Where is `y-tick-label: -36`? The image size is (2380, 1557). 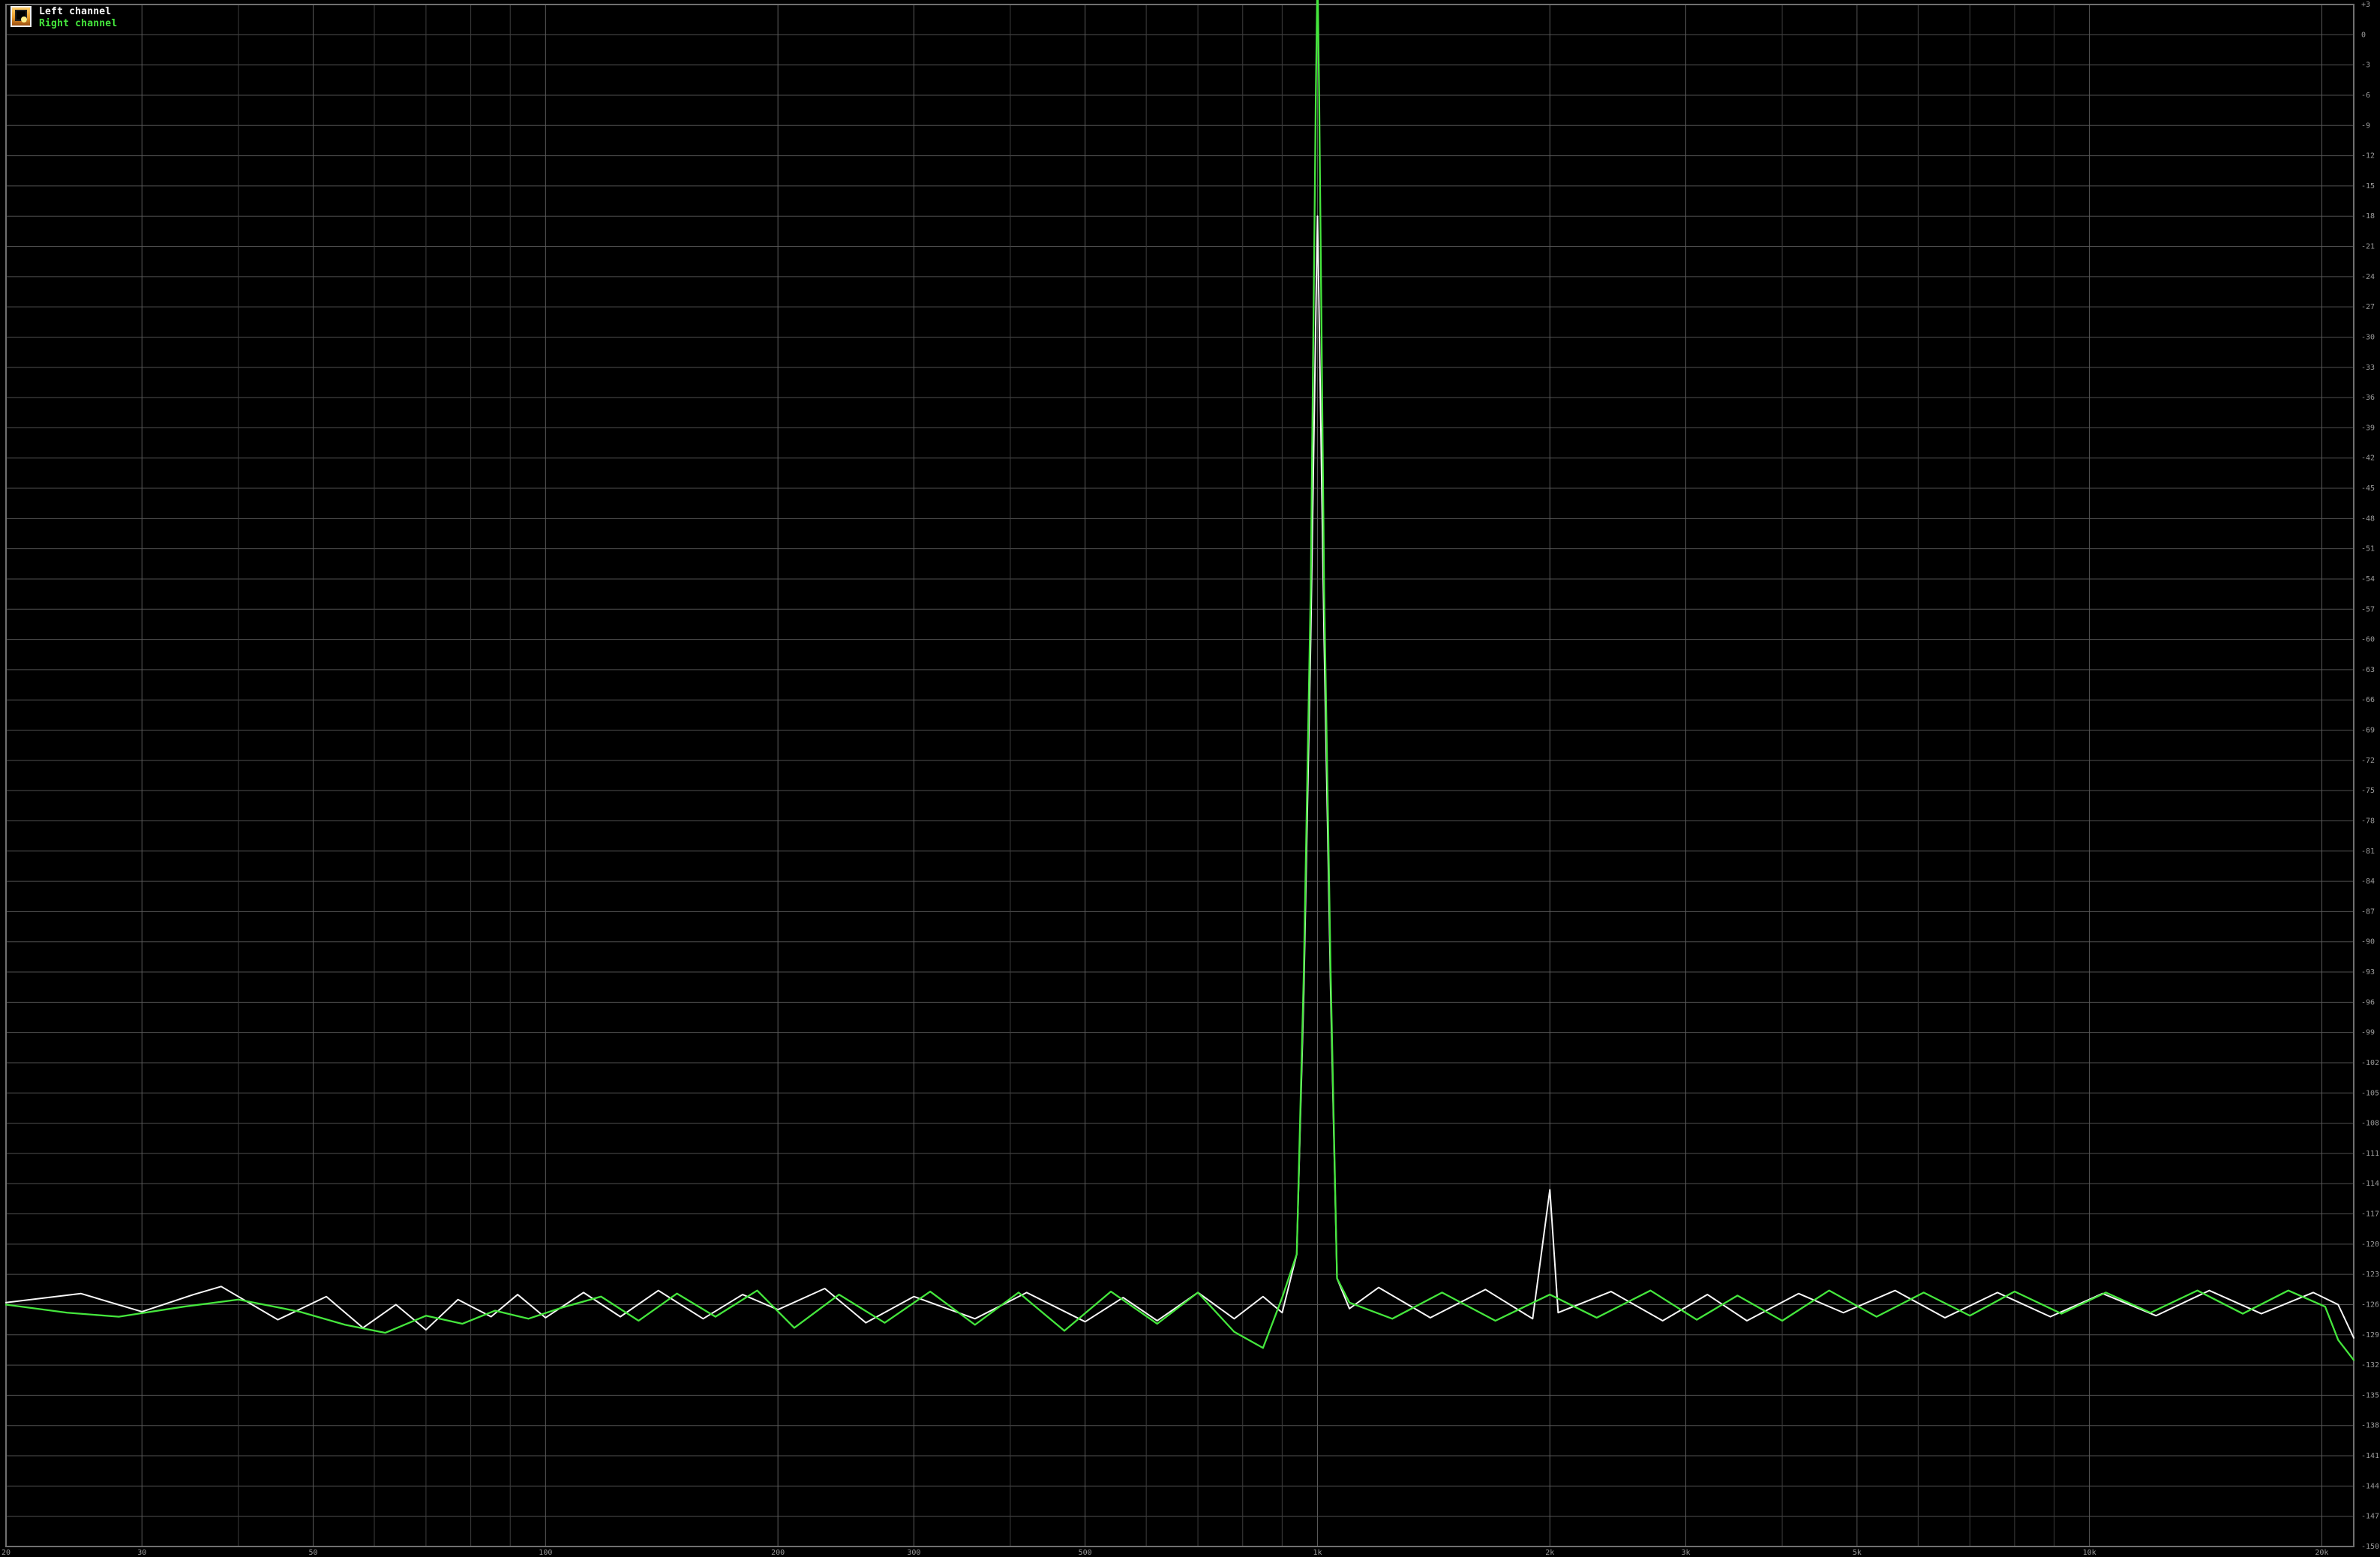
y-tick-label: -36 is located at coordinates (2368, 398).